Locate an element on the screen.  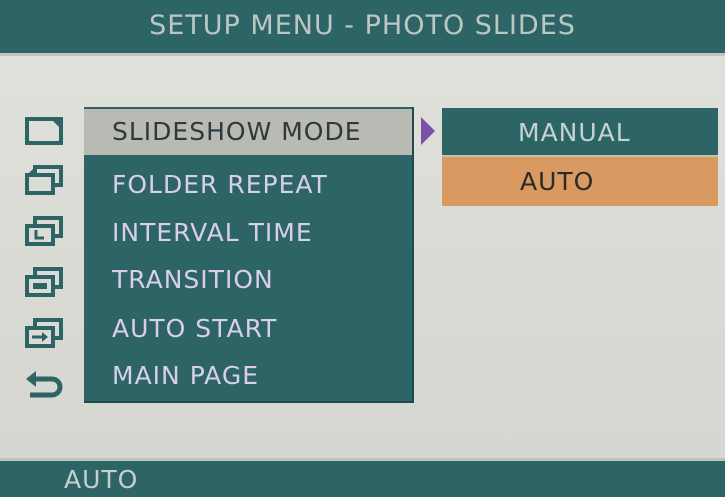
slideshow-mode-options: MANUAL AUTO is located at coordinates (580, 157).